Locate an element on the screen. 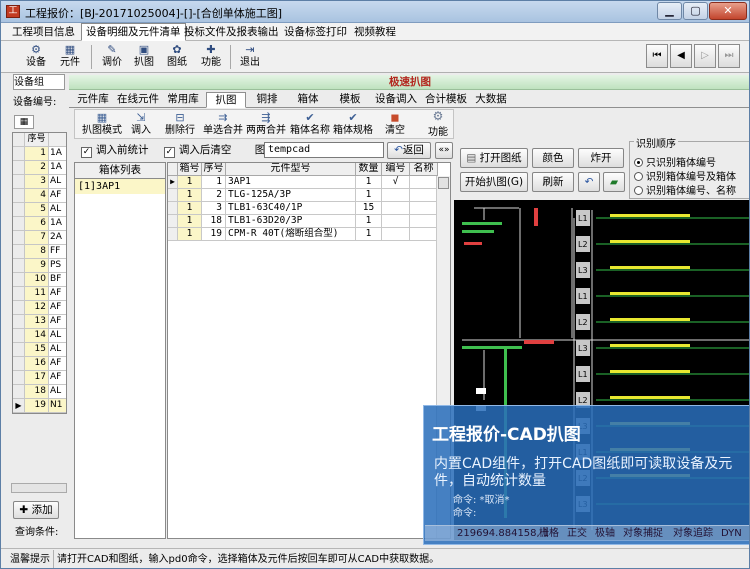 The image size is (750, 569). toolbar-exit-button: ⇥ 退出 is located at coordinates (250, 57).